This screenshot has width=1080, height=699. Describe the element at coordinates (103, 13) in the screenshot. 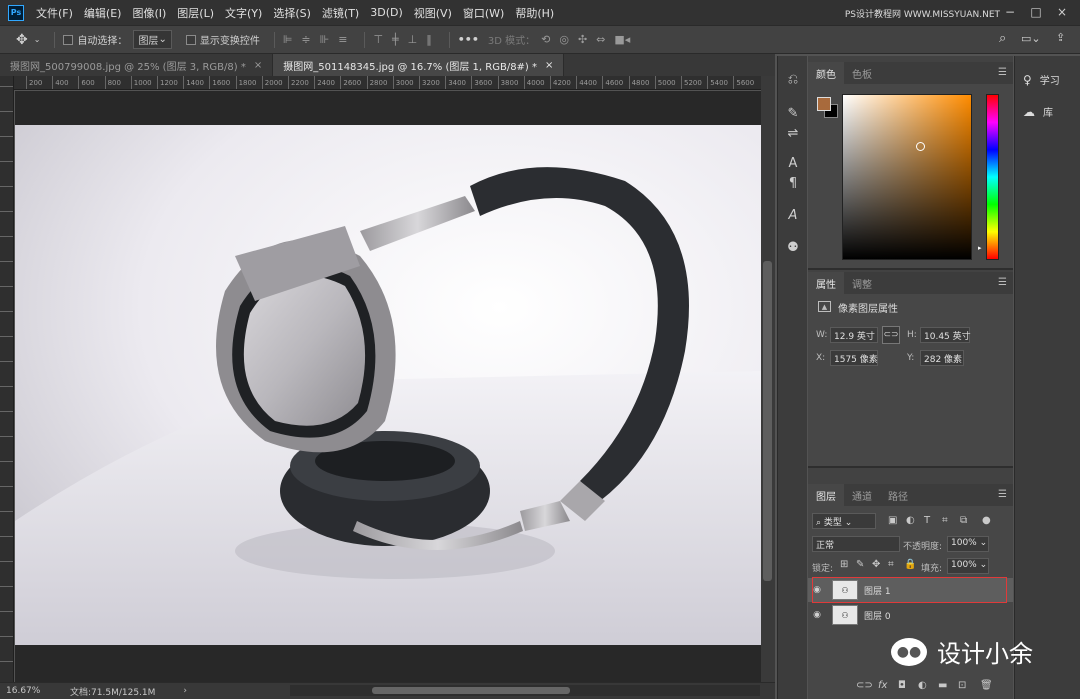

I see `menu-edit: 编辑(E)` at that location.